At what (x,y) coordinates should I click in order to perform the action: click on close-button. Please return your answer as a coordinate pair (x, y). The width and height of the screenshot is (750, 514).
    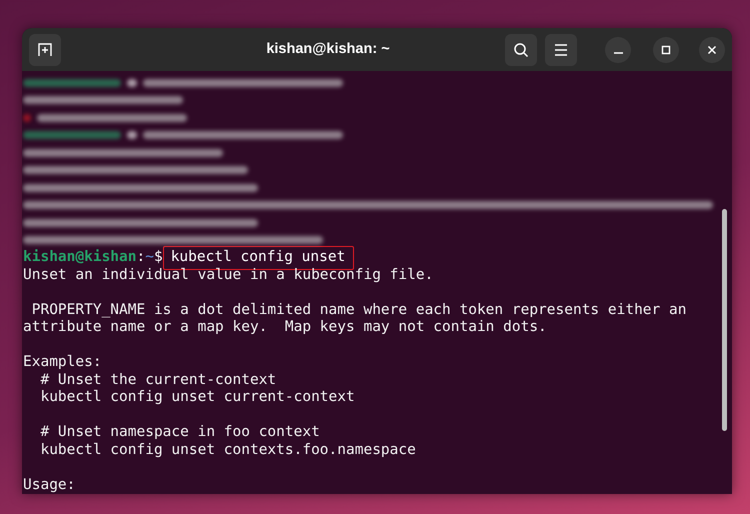
    Looking at the image, I should click on (712, 49).